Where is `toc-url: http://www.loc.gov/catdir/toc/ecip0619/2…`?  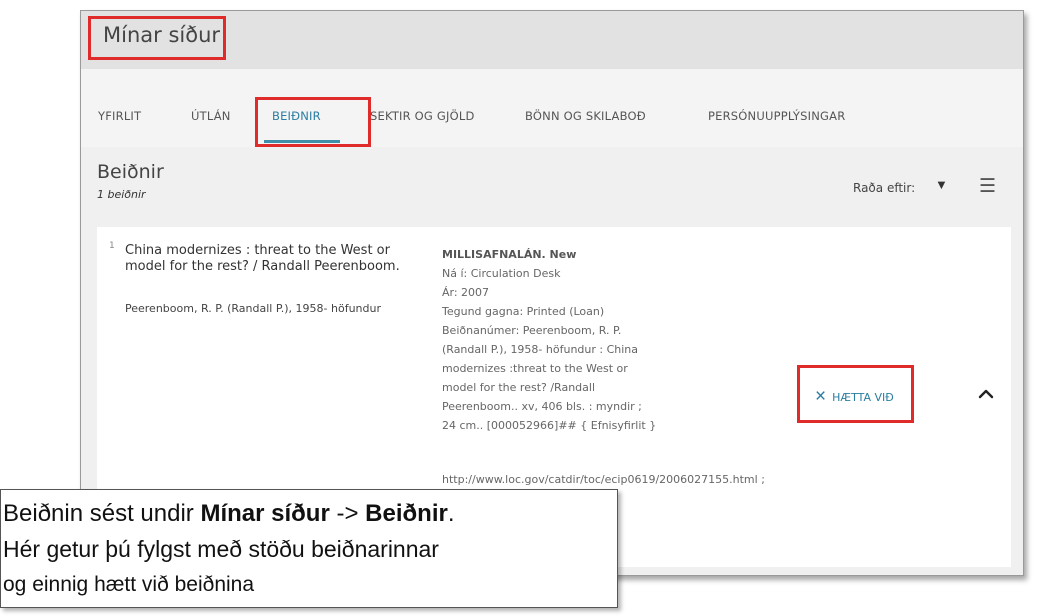
toc-url: http://www.loc.gov/catdir/toc/ecip0619/2… is located at coordinates (603, 479).